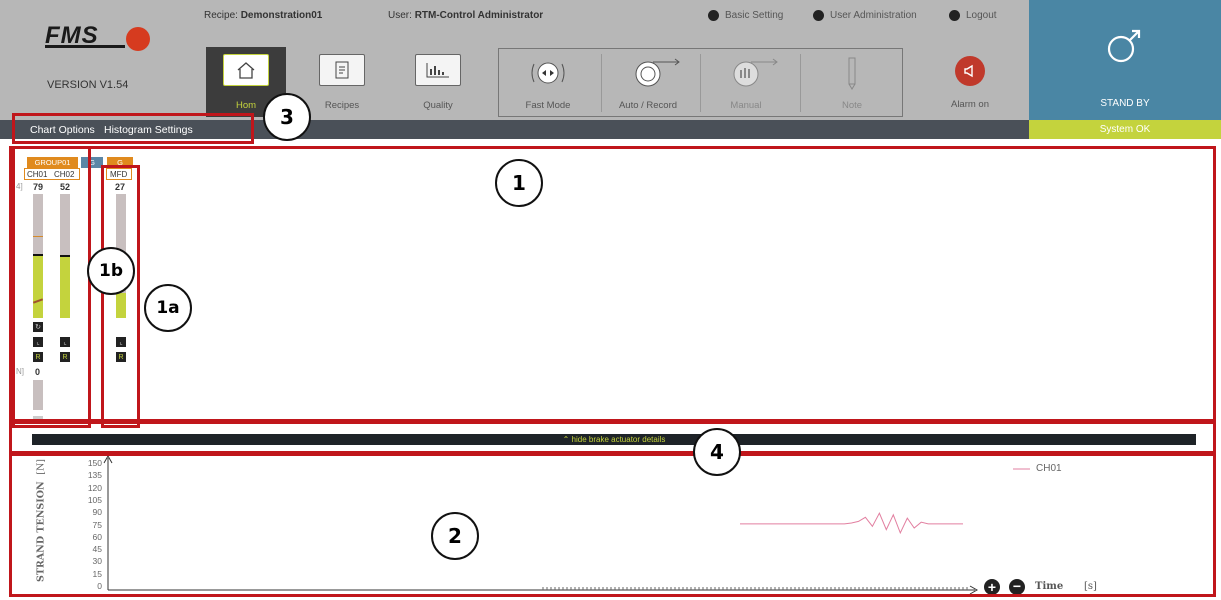 This screenshot has height=600, width=1221. I want to click on annotation-box-1a, so click(120, 296).